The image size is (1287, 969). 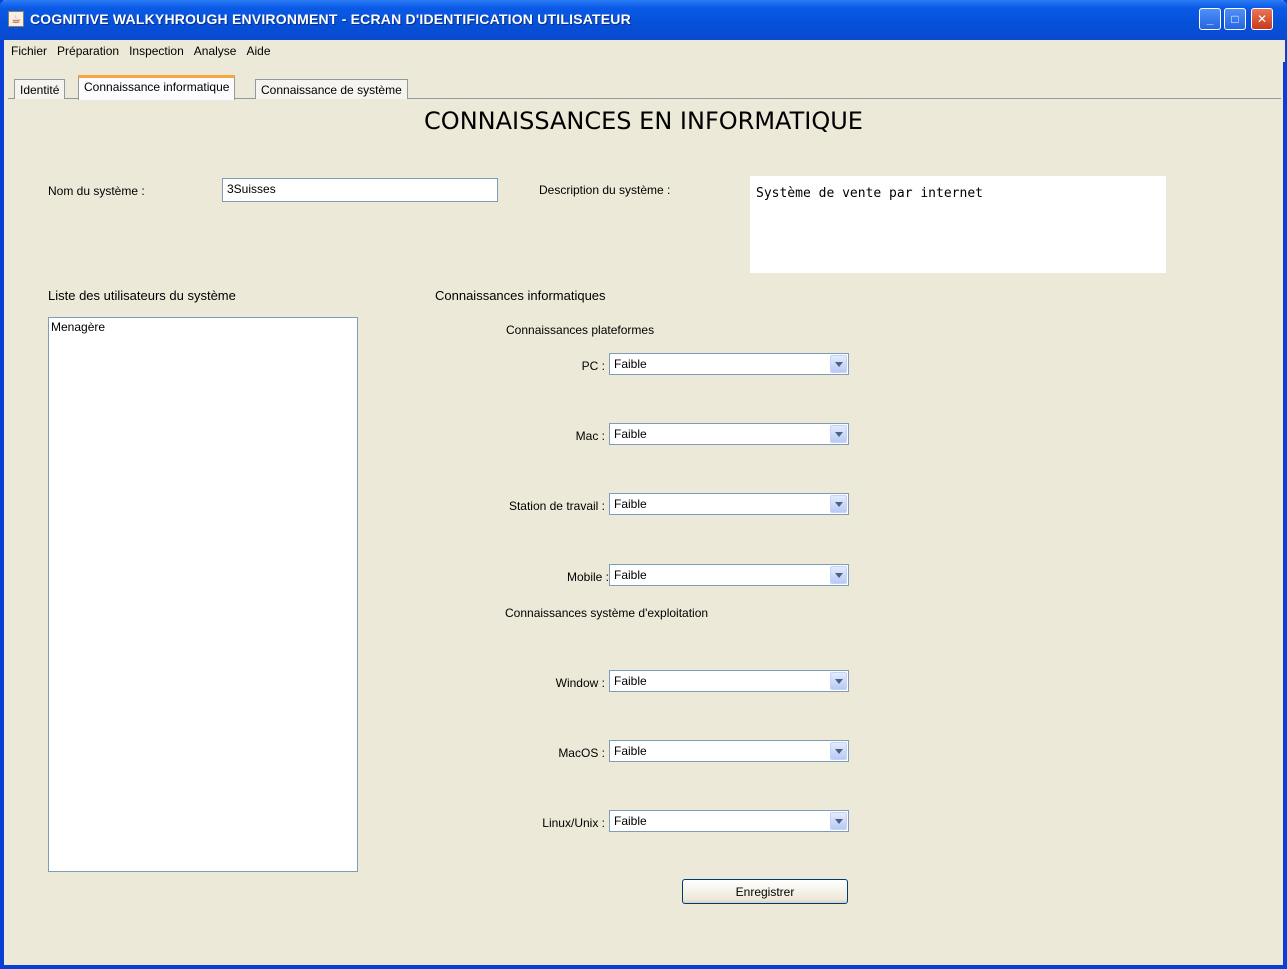 I want to click on macos-select: Faible, so click(x=729, y=751).